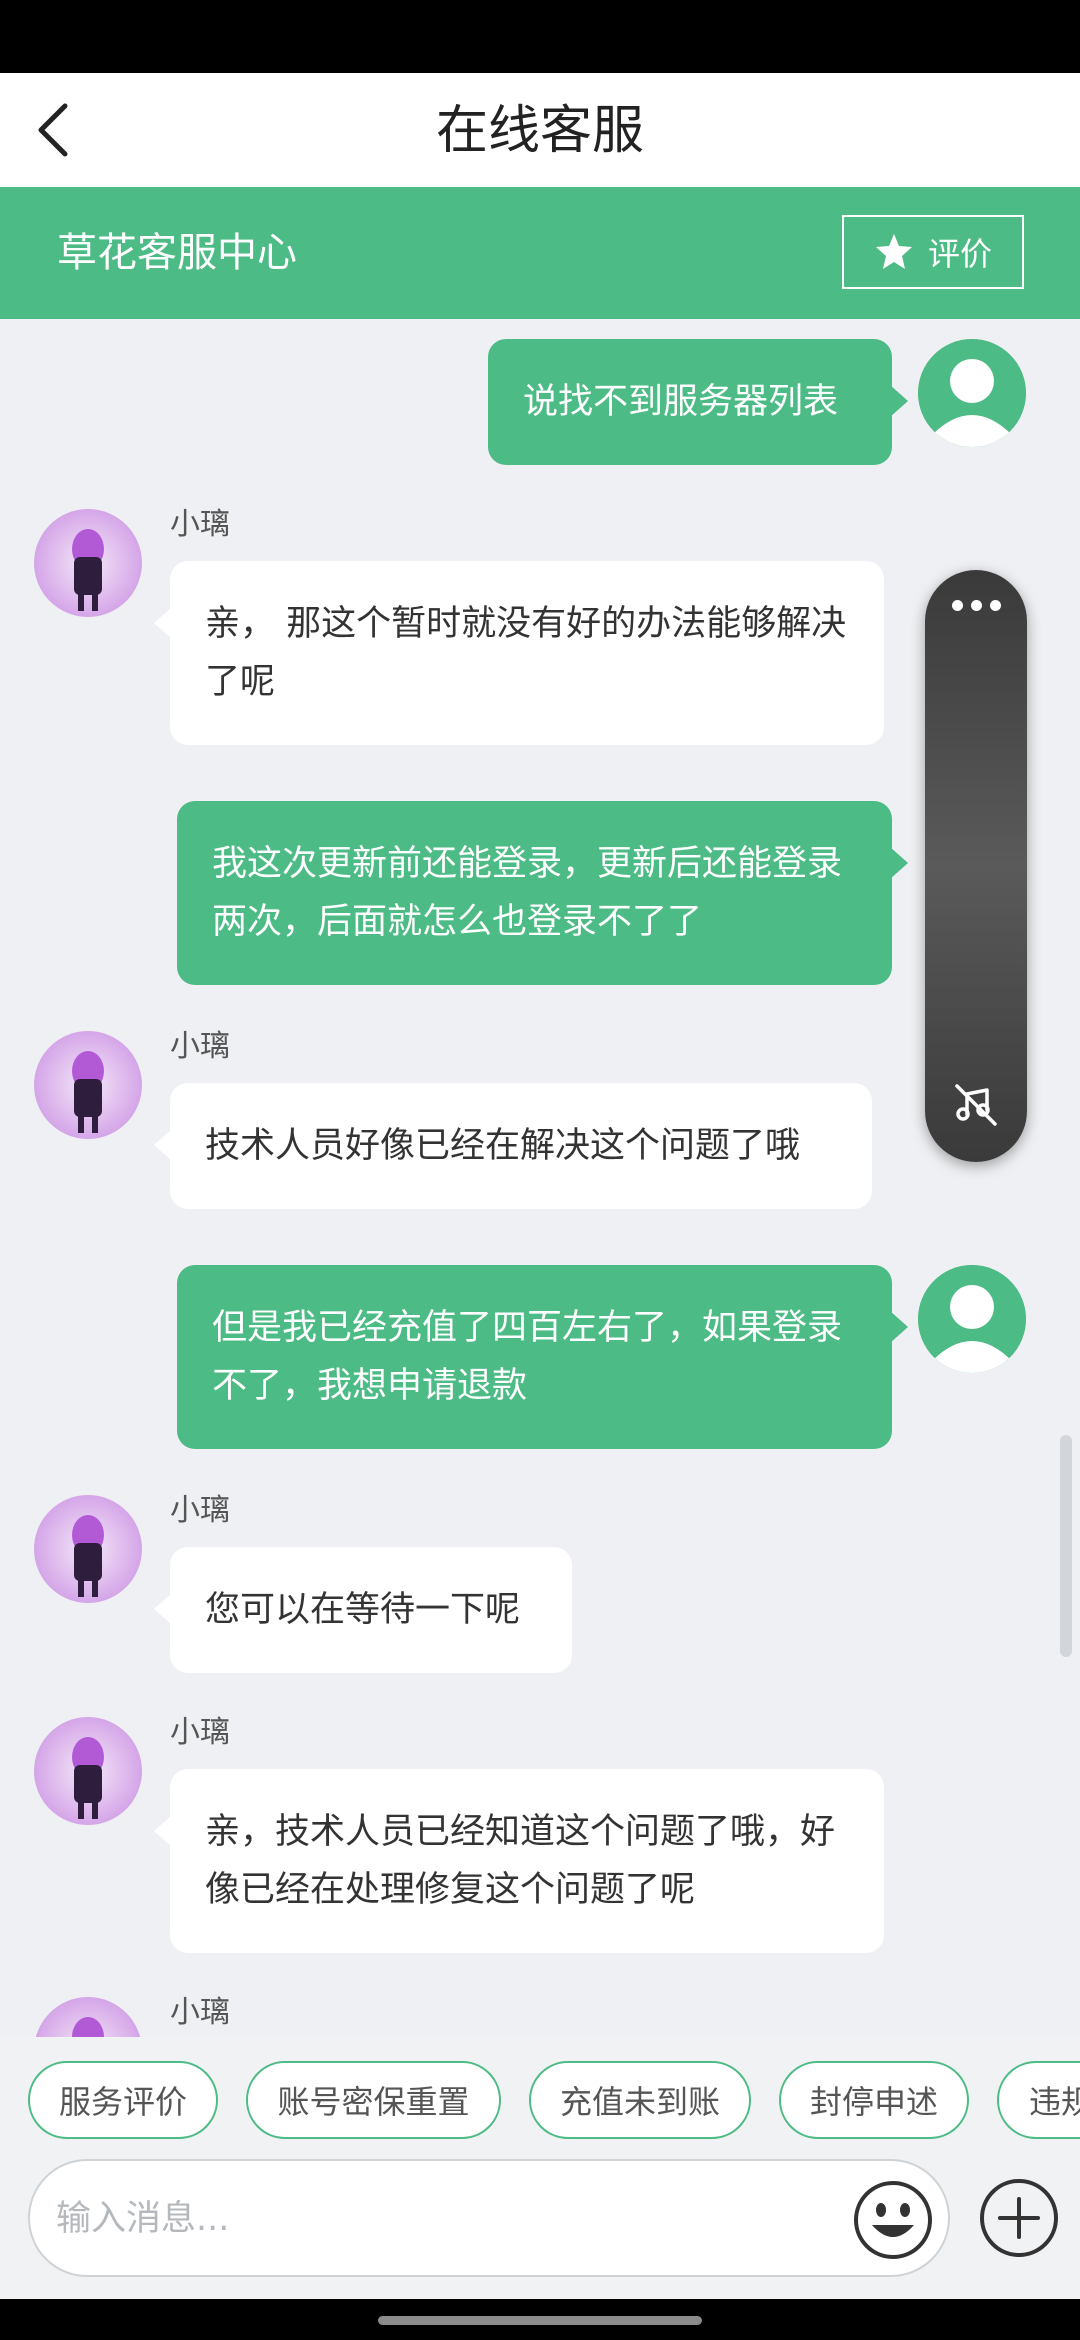  I want to click on quick-reply-bar: 服务评价 账号密保重置 充值未到账 封停申述 违规, so click(540, 2098).